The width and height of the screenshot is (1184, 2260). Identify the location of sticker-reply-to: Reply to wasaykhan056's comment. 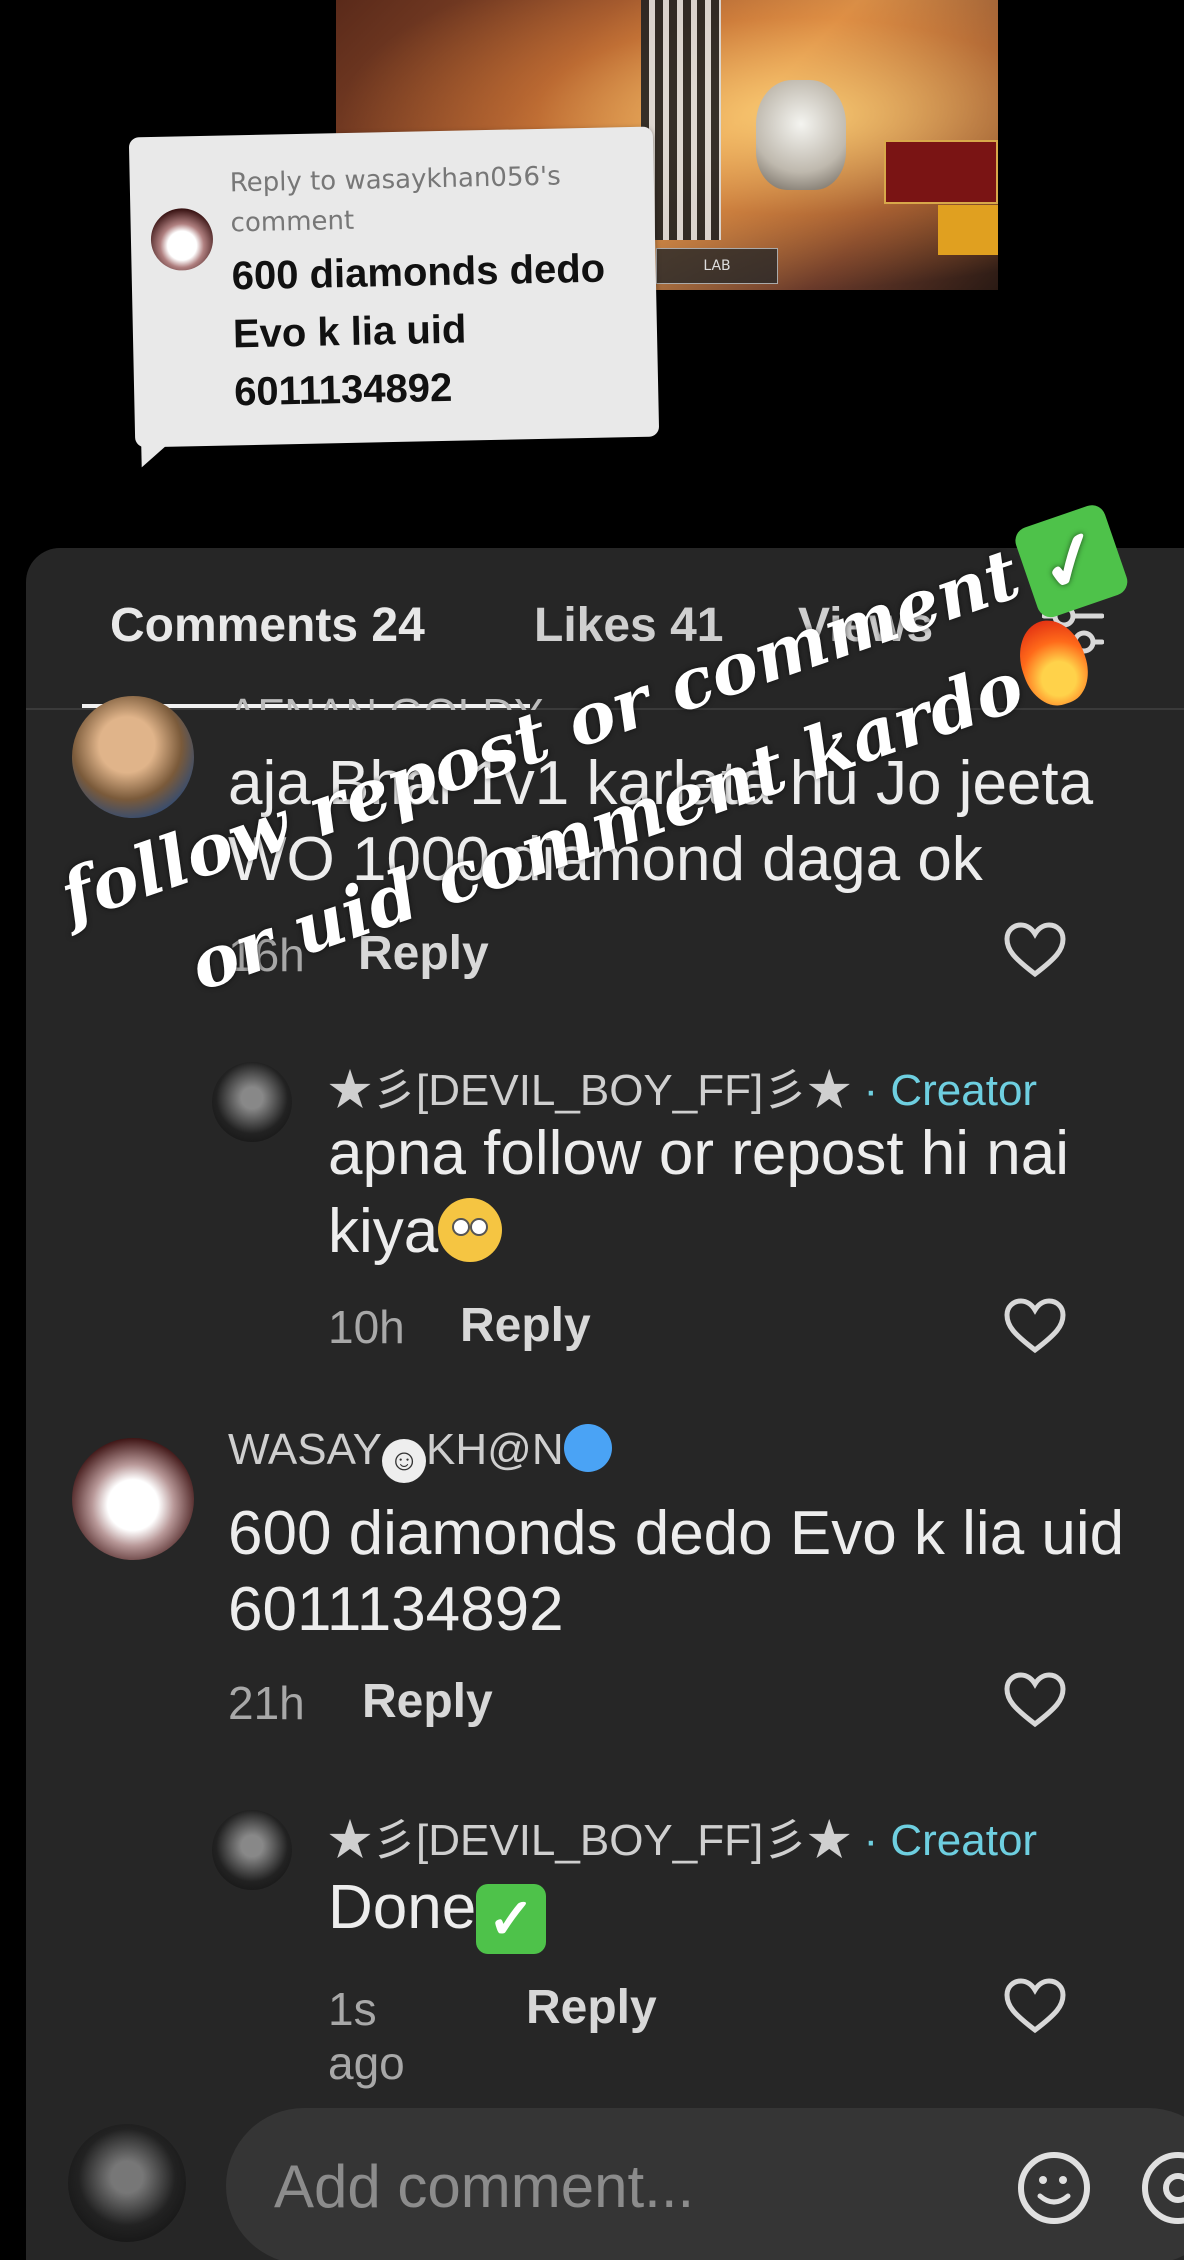
(395, 200).